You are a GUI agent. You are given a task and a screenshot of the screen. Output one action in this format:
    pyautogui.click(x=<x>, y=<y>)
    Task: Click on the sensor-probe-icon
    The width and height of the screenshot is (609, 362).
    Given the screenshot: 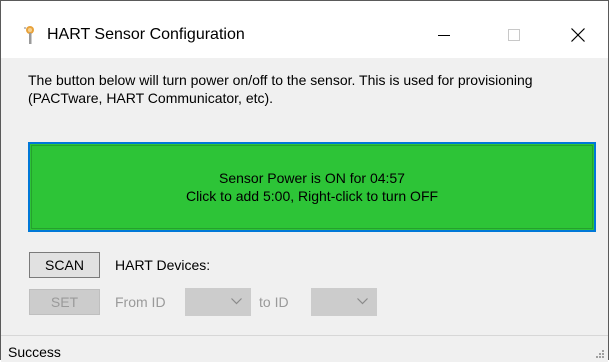 What is the action you would take?
    pyautogui.click(x=29, y=35)
    